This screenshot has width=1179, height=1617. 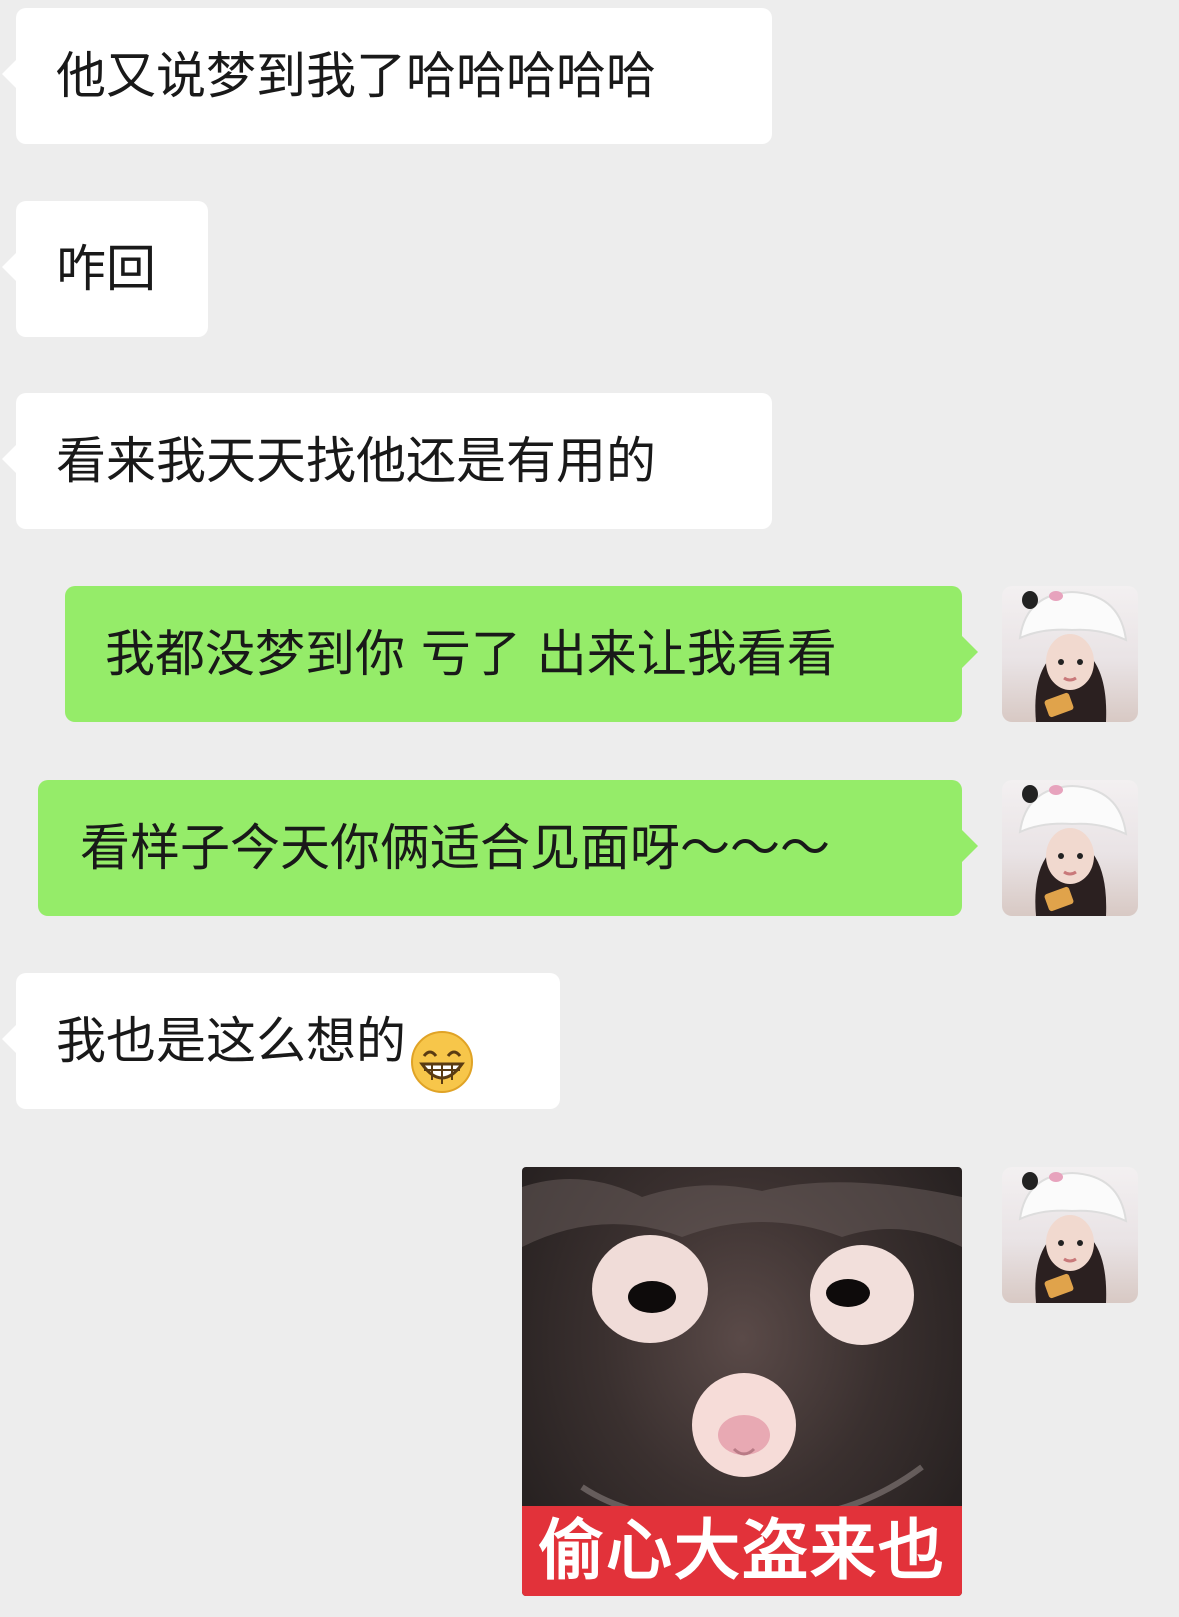 What do you see at coordinates (455, 848) in the screenshot?
I see `message-text: 看样子今天你俩适合见面呀～～～` at bounding box center [455, 848].